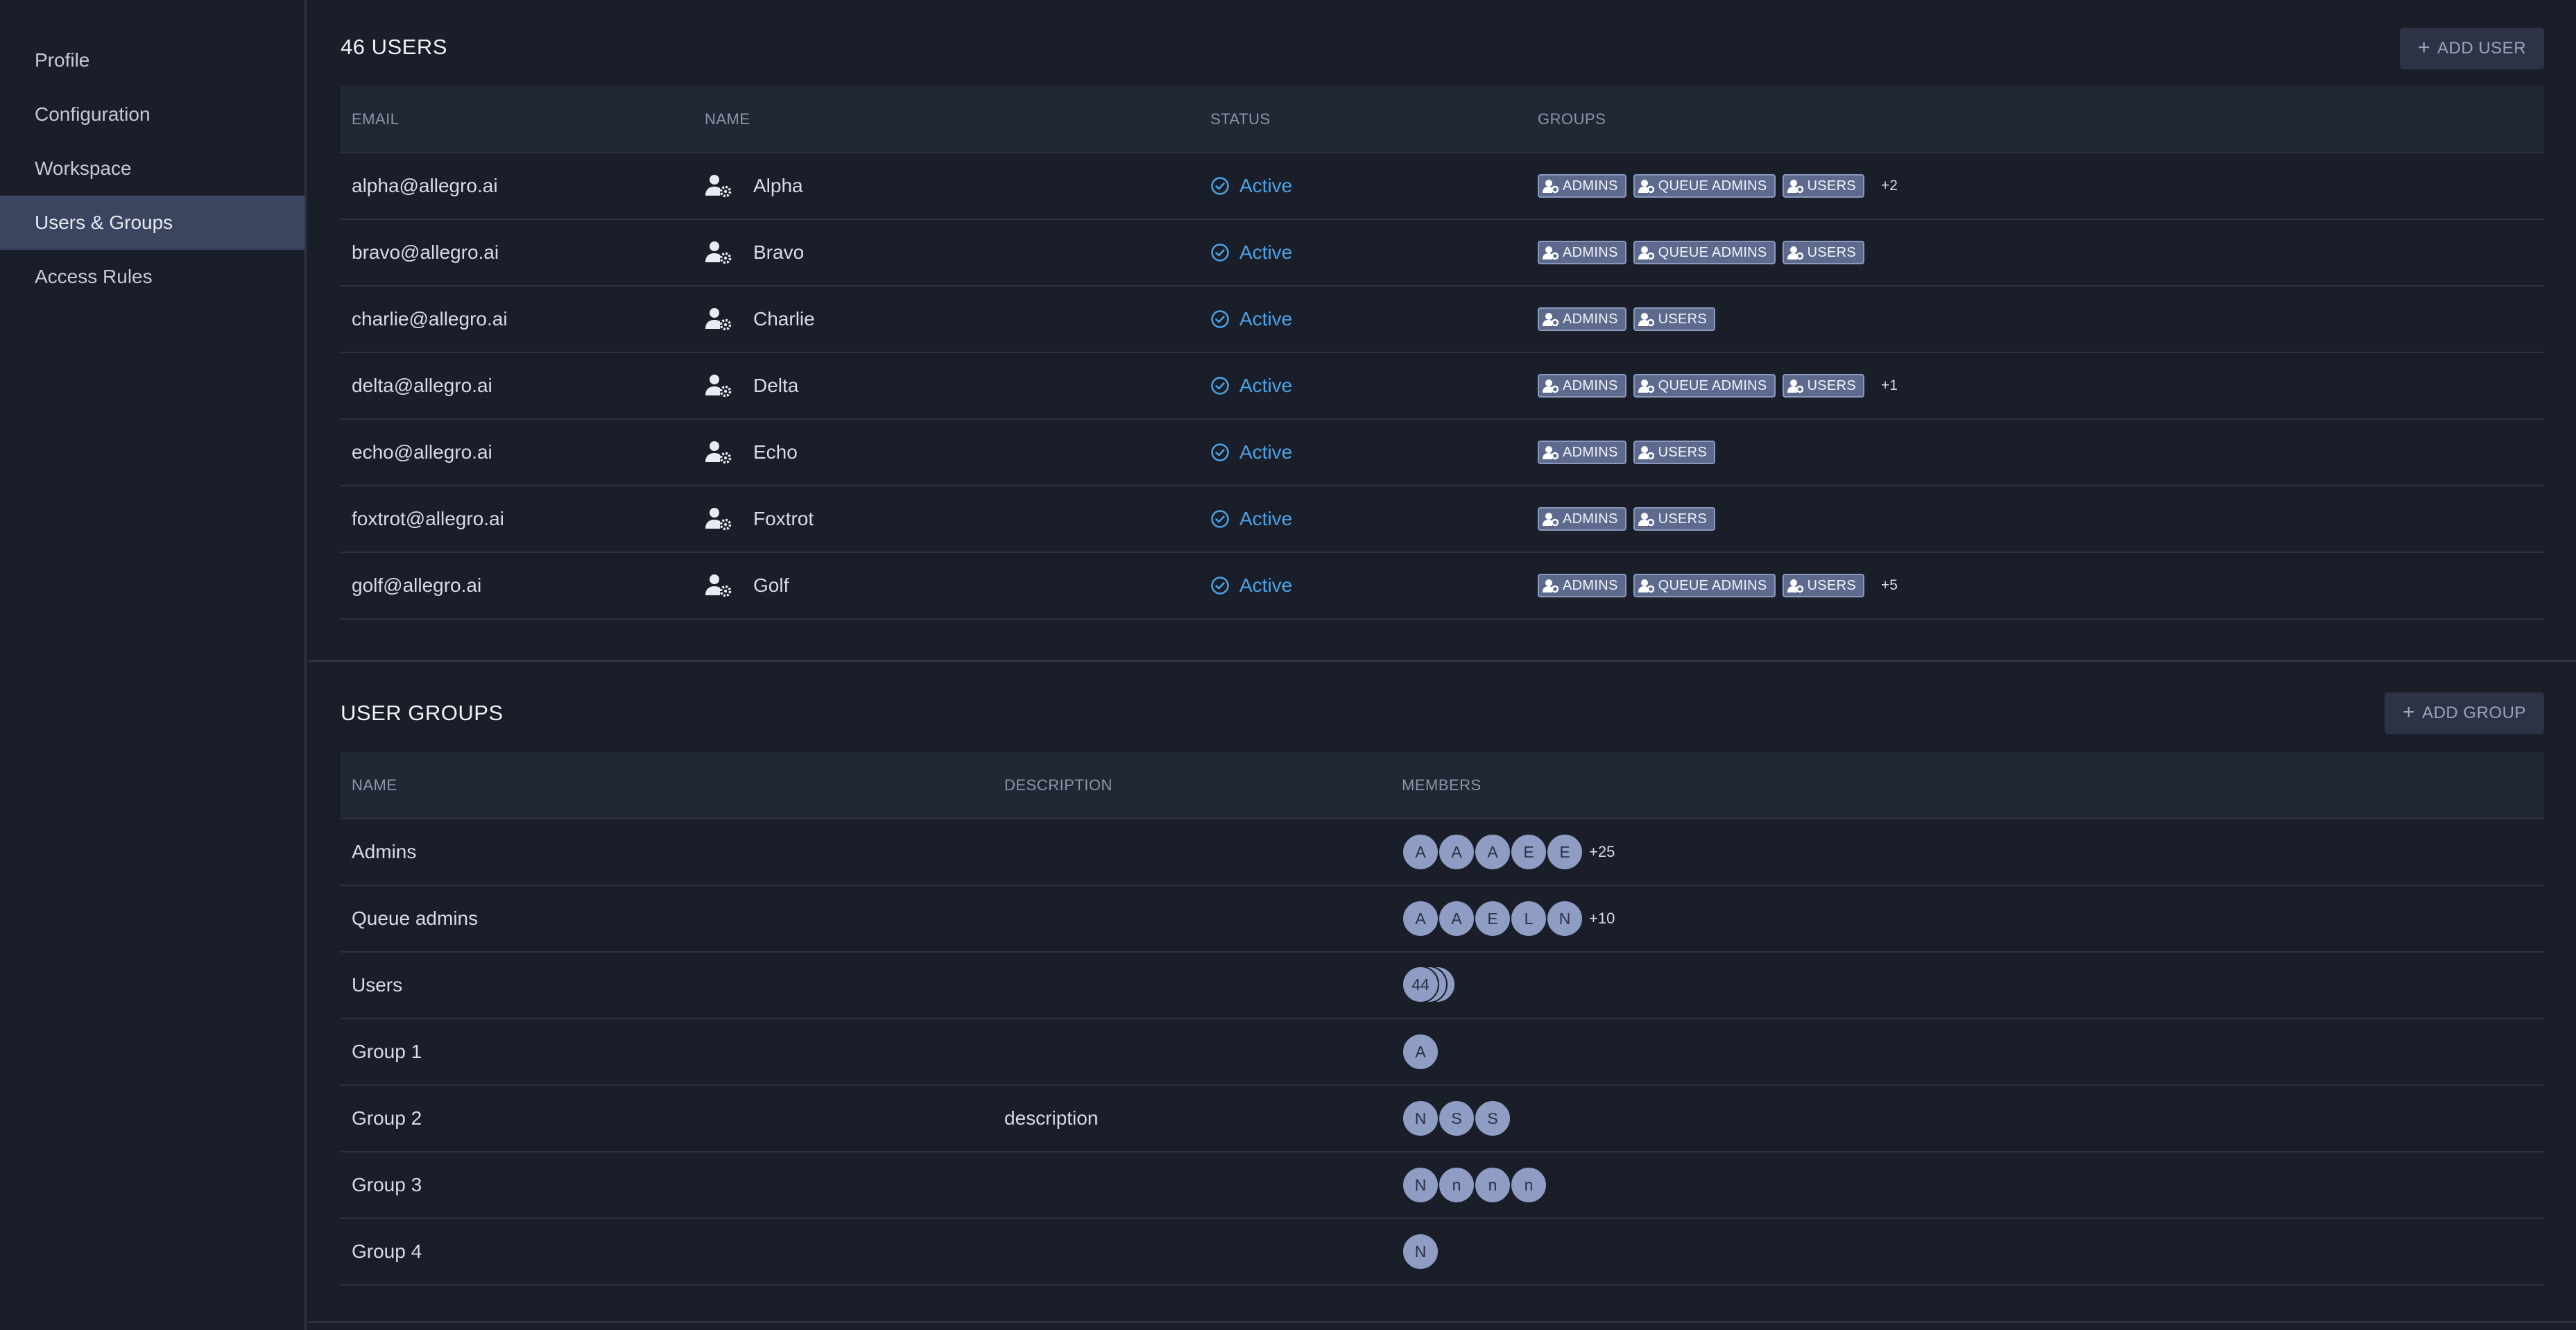 The image size is (2576, 1330). I want to click on avatar-stack: 44, so click(1434, 985).